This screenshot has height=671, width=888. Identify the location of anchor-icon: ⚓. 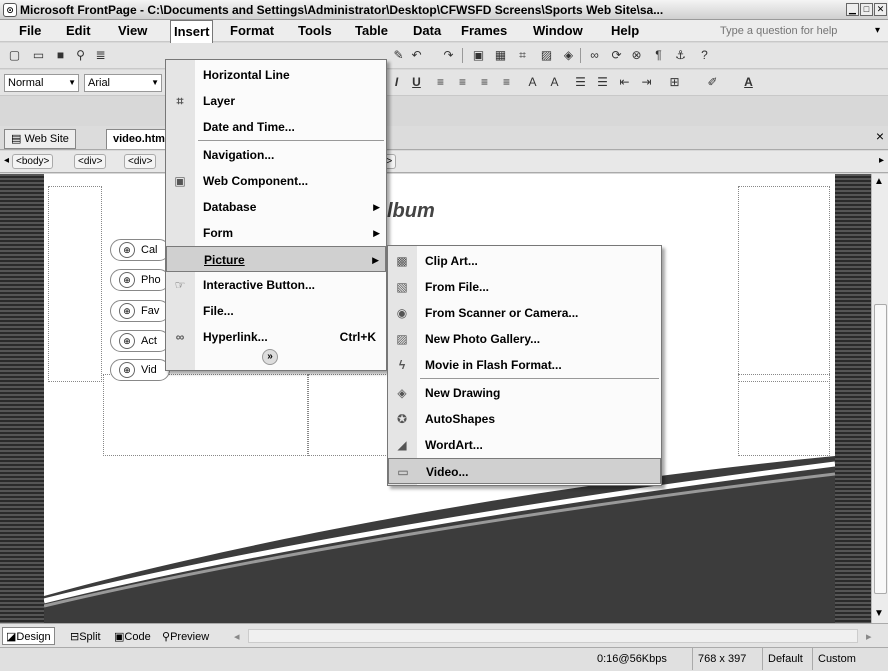
(680, 55).